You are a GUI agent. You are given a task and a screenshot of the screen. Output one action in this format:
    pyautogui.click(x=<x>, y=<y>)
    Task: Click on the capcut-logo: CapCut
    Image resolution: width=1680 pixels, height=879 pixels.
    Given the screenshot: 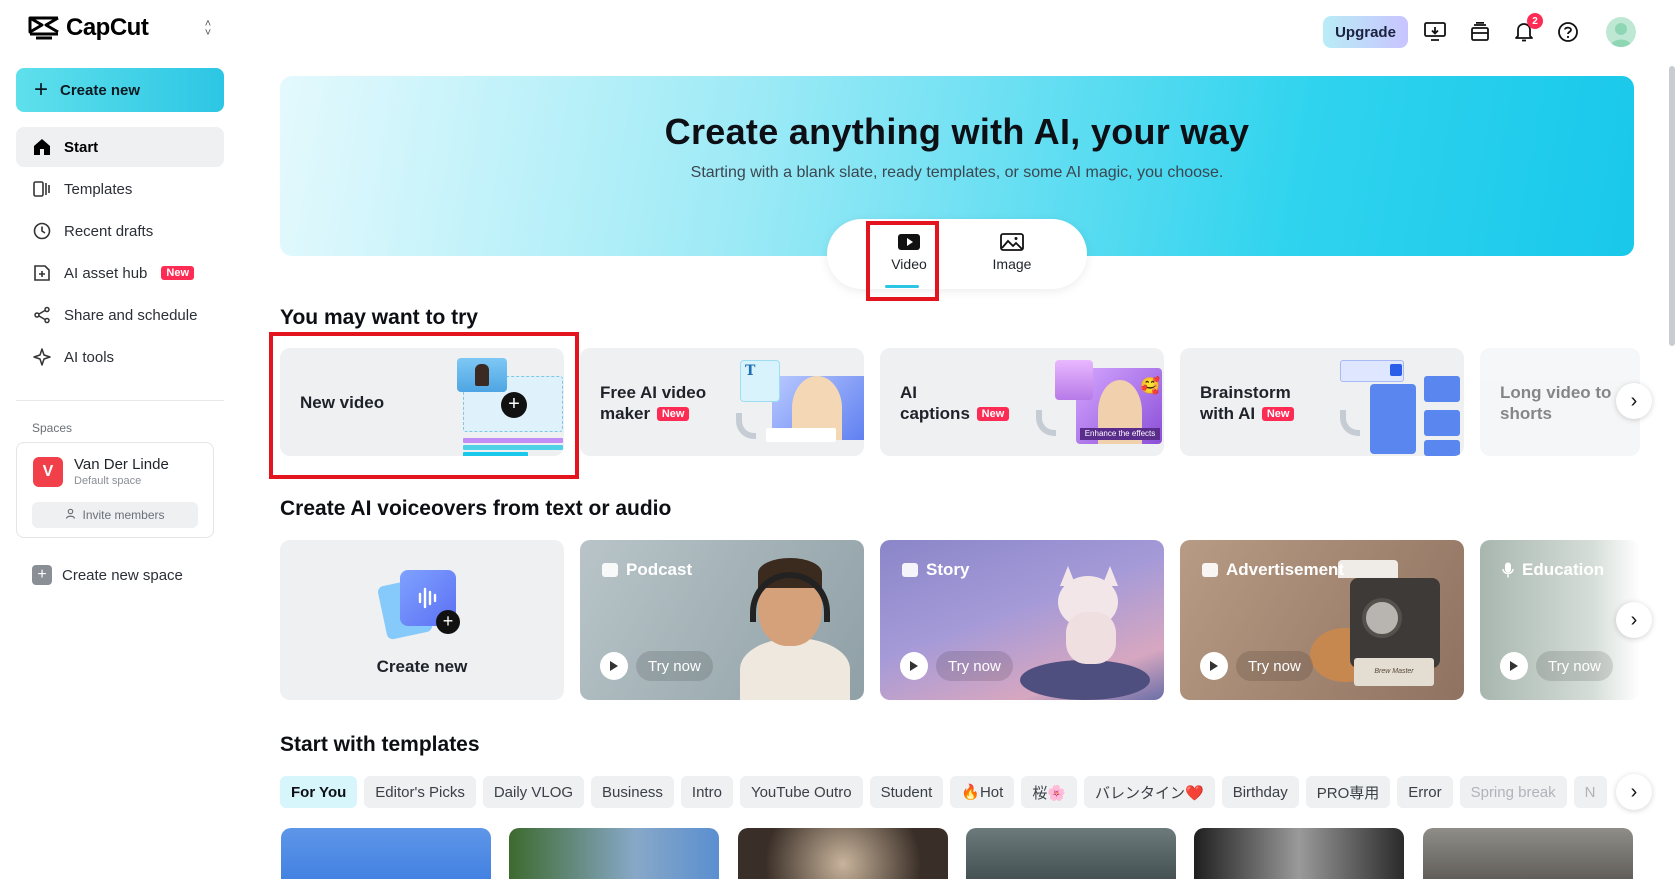 What is the action you would take?
    pyautogui.click(x=88, y=28)
    